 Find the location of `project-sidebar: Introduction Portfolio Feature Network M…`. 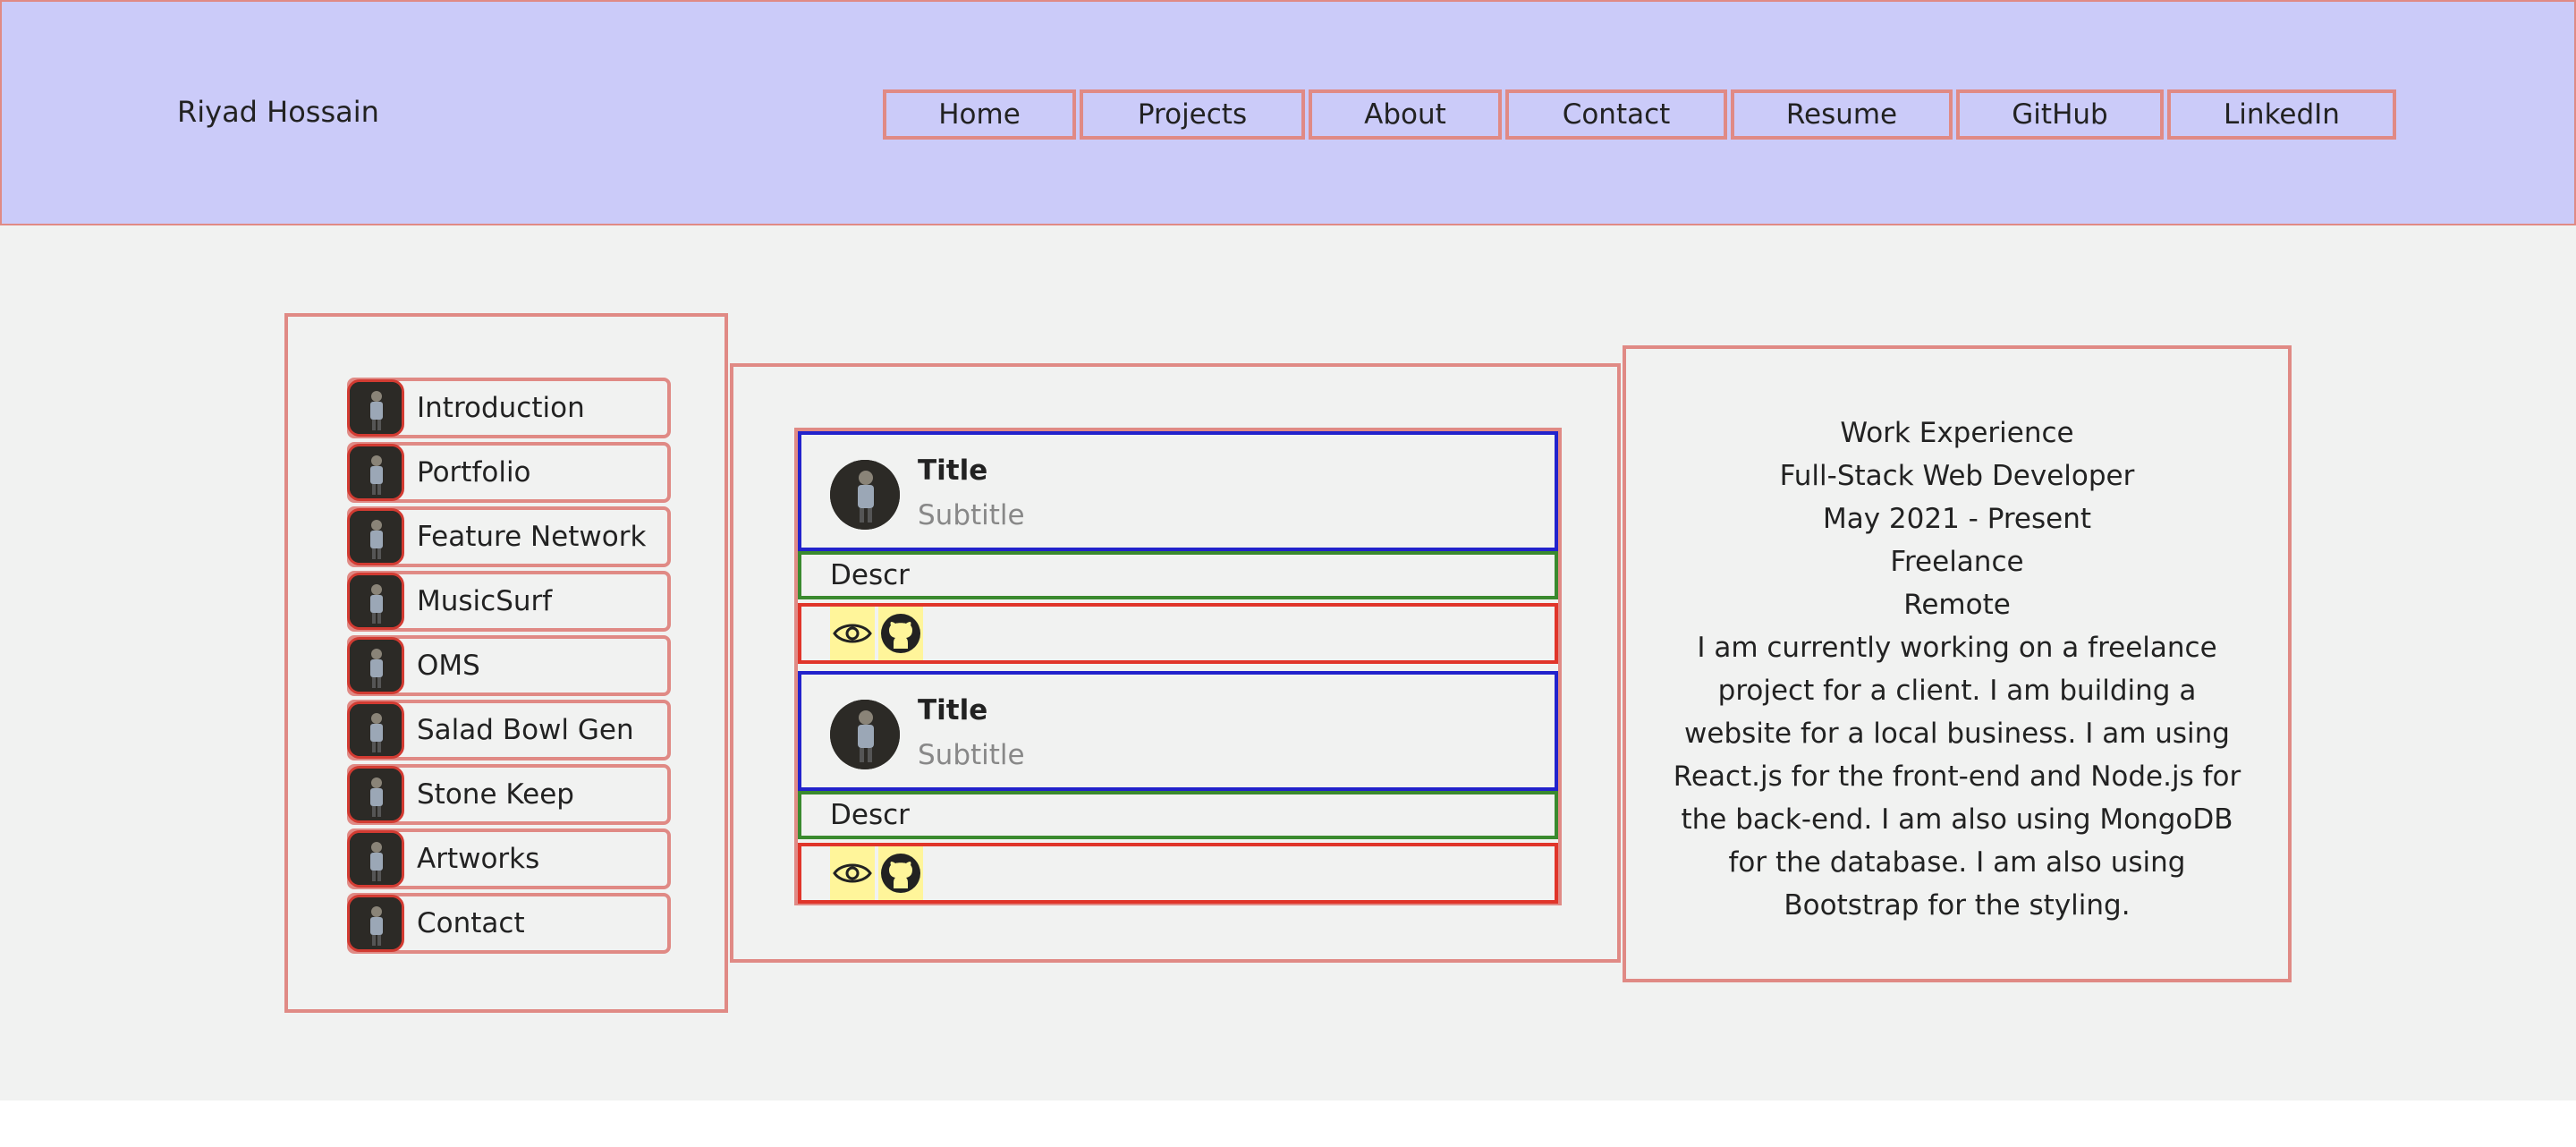

project-sidebar: Introduction Portfolio Feature Network M… is located at coordinates (506, 663).